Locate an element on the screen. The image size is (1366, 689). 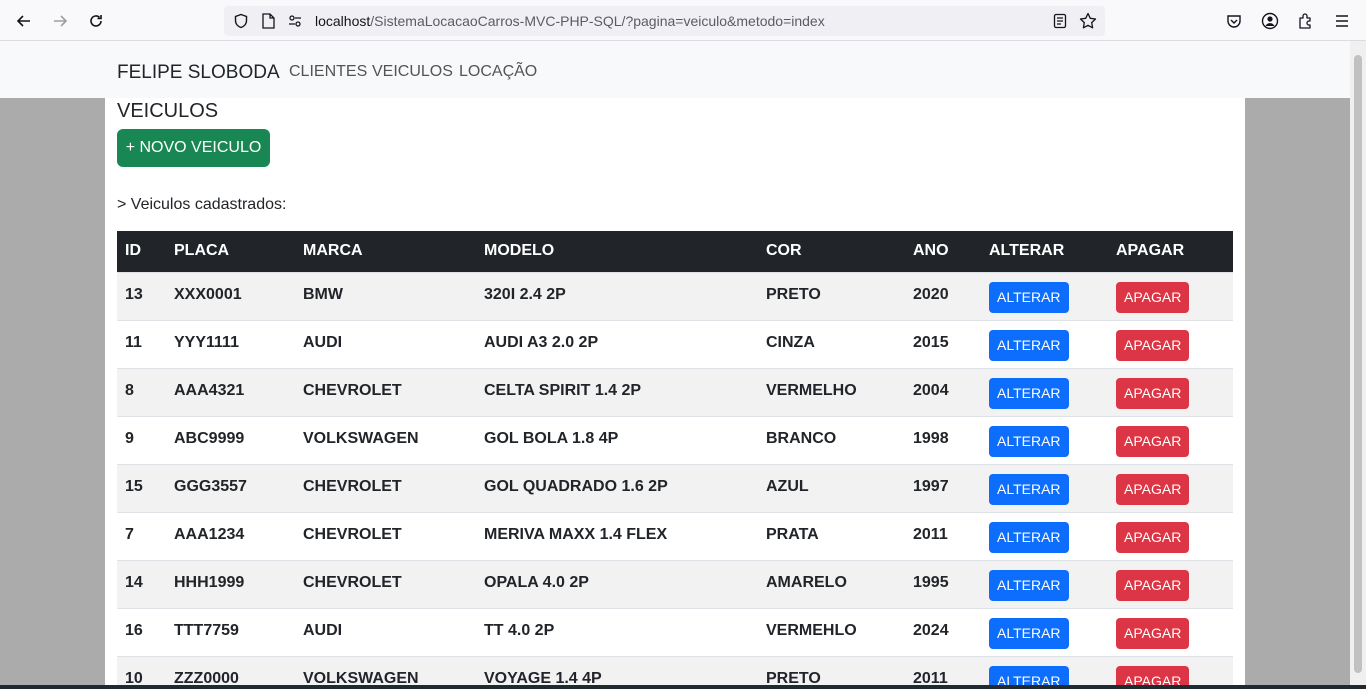
cell-cor: PRATA is located at coordinates (831, 535).